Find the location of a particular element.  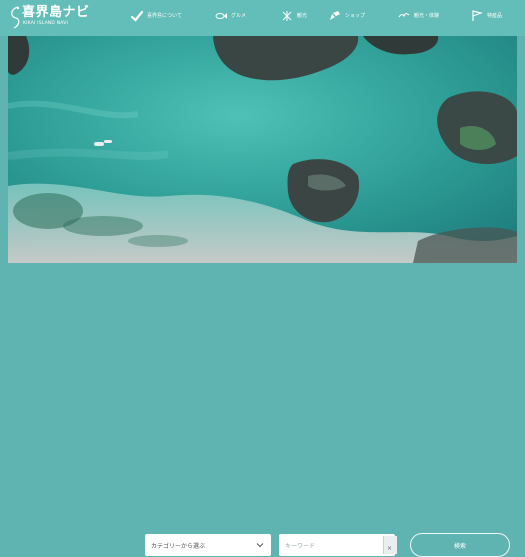

chevron-down-icon is located at coordinates (260, 545).